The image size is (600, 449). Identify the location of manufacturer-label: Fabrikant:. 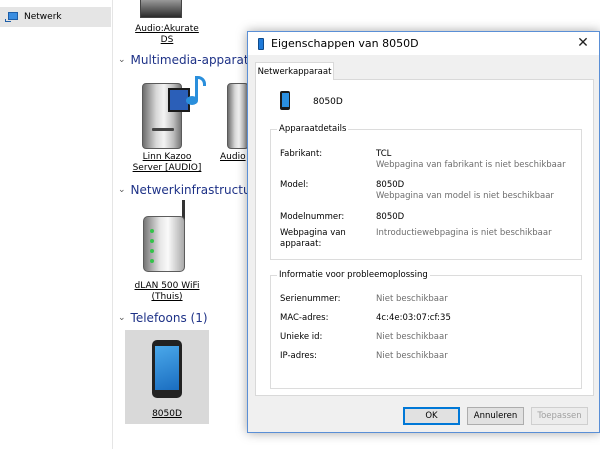
(301, 154).